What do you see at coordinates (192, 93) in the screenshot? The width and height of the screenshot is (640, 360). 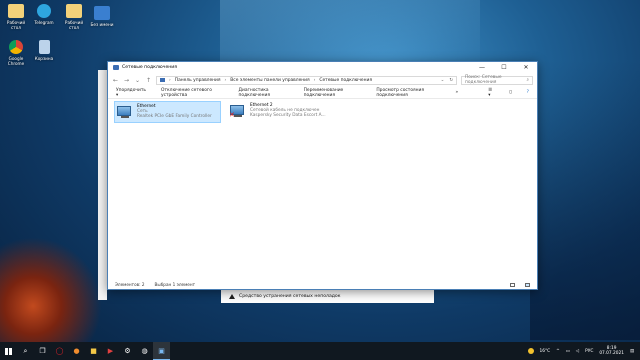 I see `disable-device-button: Отключение сетевого устройства` at bounding box center [192, 93].